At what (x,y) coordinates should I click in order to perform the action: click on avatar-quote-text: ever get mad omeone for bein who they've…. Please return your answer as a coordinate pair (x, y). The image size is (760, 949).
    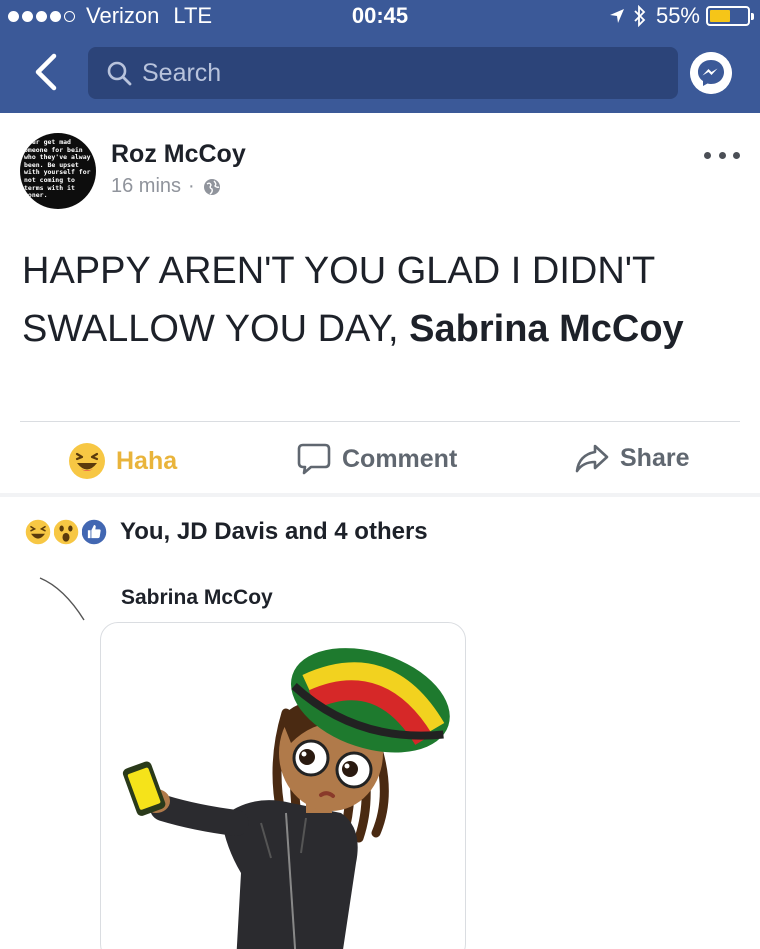
    Looking at the image, I should click on (57, 169).